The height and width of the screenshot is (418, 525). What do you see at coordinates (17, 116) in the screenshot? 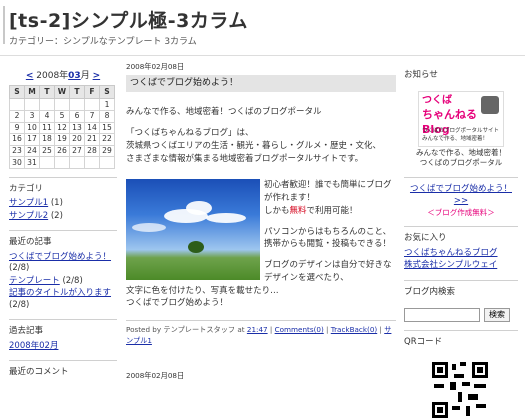
I see `calendar-day: 2` at bounding box center [17, 116].